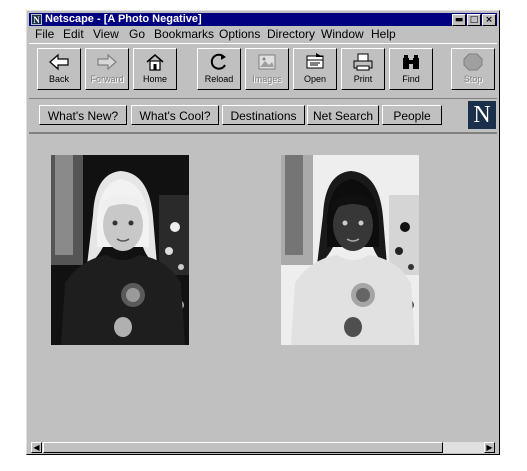  What do you see at coordinates (107, 62) in the screenshot?
I see `forward-arrow-icon` at bounding box center [107, 62].